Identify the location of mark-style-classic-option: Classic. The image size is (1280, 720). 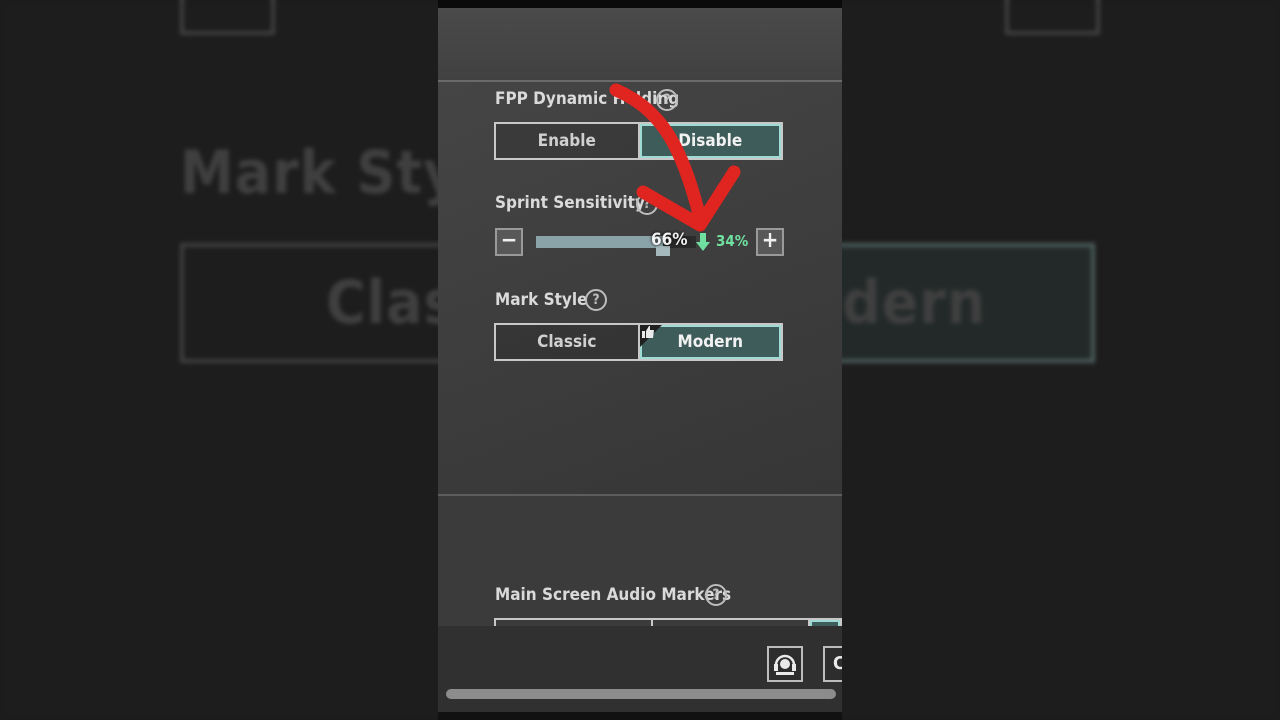
(567, 342).